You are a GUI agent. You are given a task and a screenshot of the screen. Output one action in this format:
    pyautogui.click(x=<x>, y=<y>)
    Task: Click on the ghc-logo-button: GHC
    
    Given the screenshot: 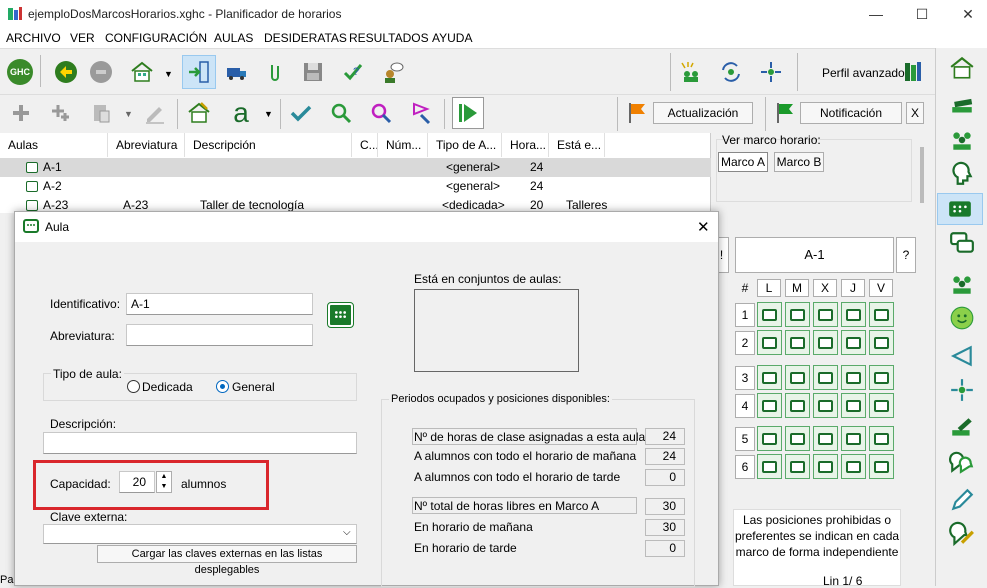 What is the action you would take?
    pyautogui.click(x=20, y=72)
    